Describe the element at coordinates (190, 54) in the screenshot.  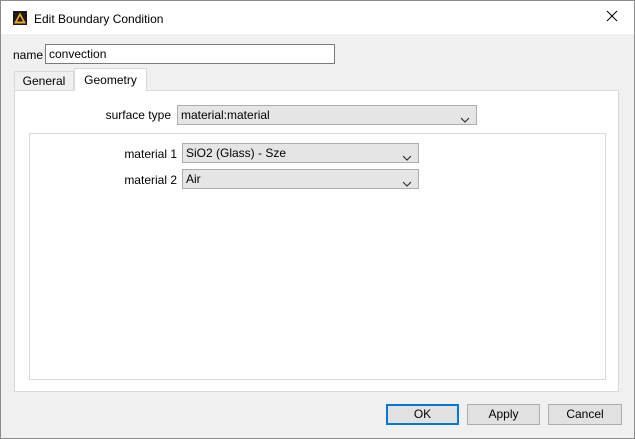
I see `name-input` at that location.